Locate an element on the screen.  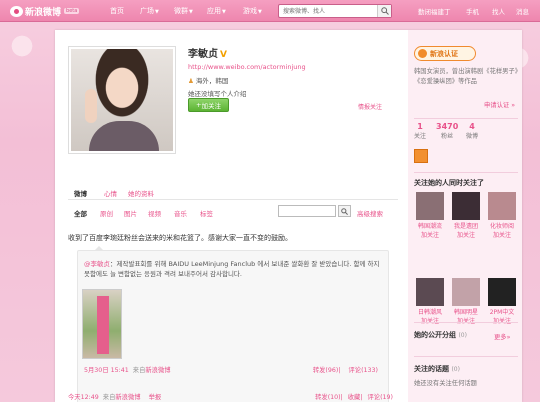
filter-all: 全部 is located at coordinates (80, 213).